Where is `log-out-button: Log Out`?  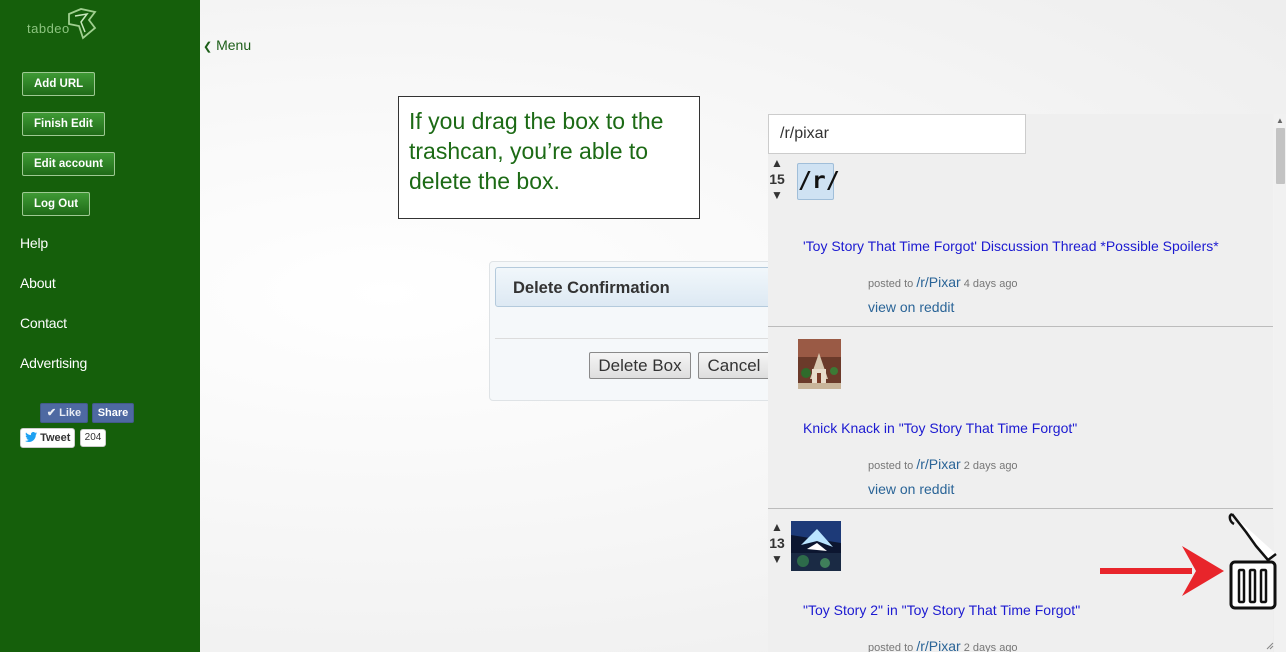
log-out-button: Log Out is located at coordinates (56, 204).